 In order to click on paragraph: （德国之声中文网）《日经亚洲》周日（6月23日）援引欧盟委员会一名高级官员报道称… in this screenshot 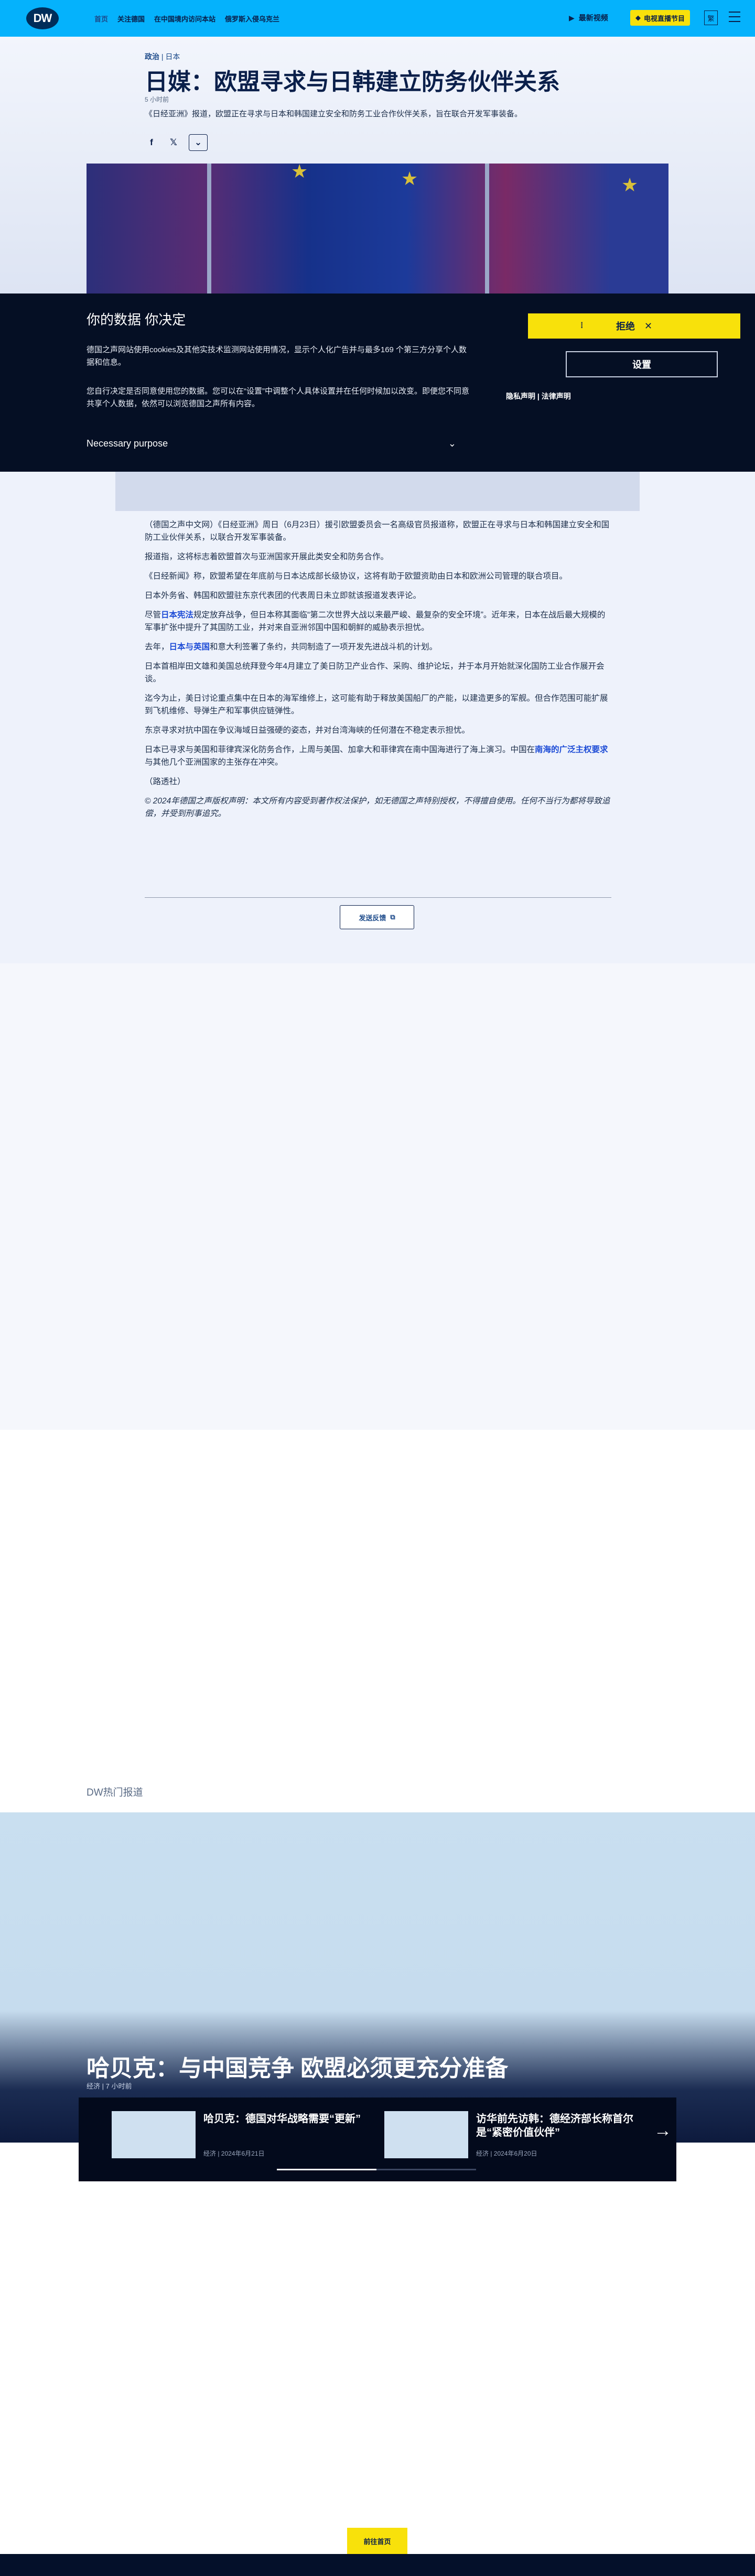, I will do `click(377, 531)`.